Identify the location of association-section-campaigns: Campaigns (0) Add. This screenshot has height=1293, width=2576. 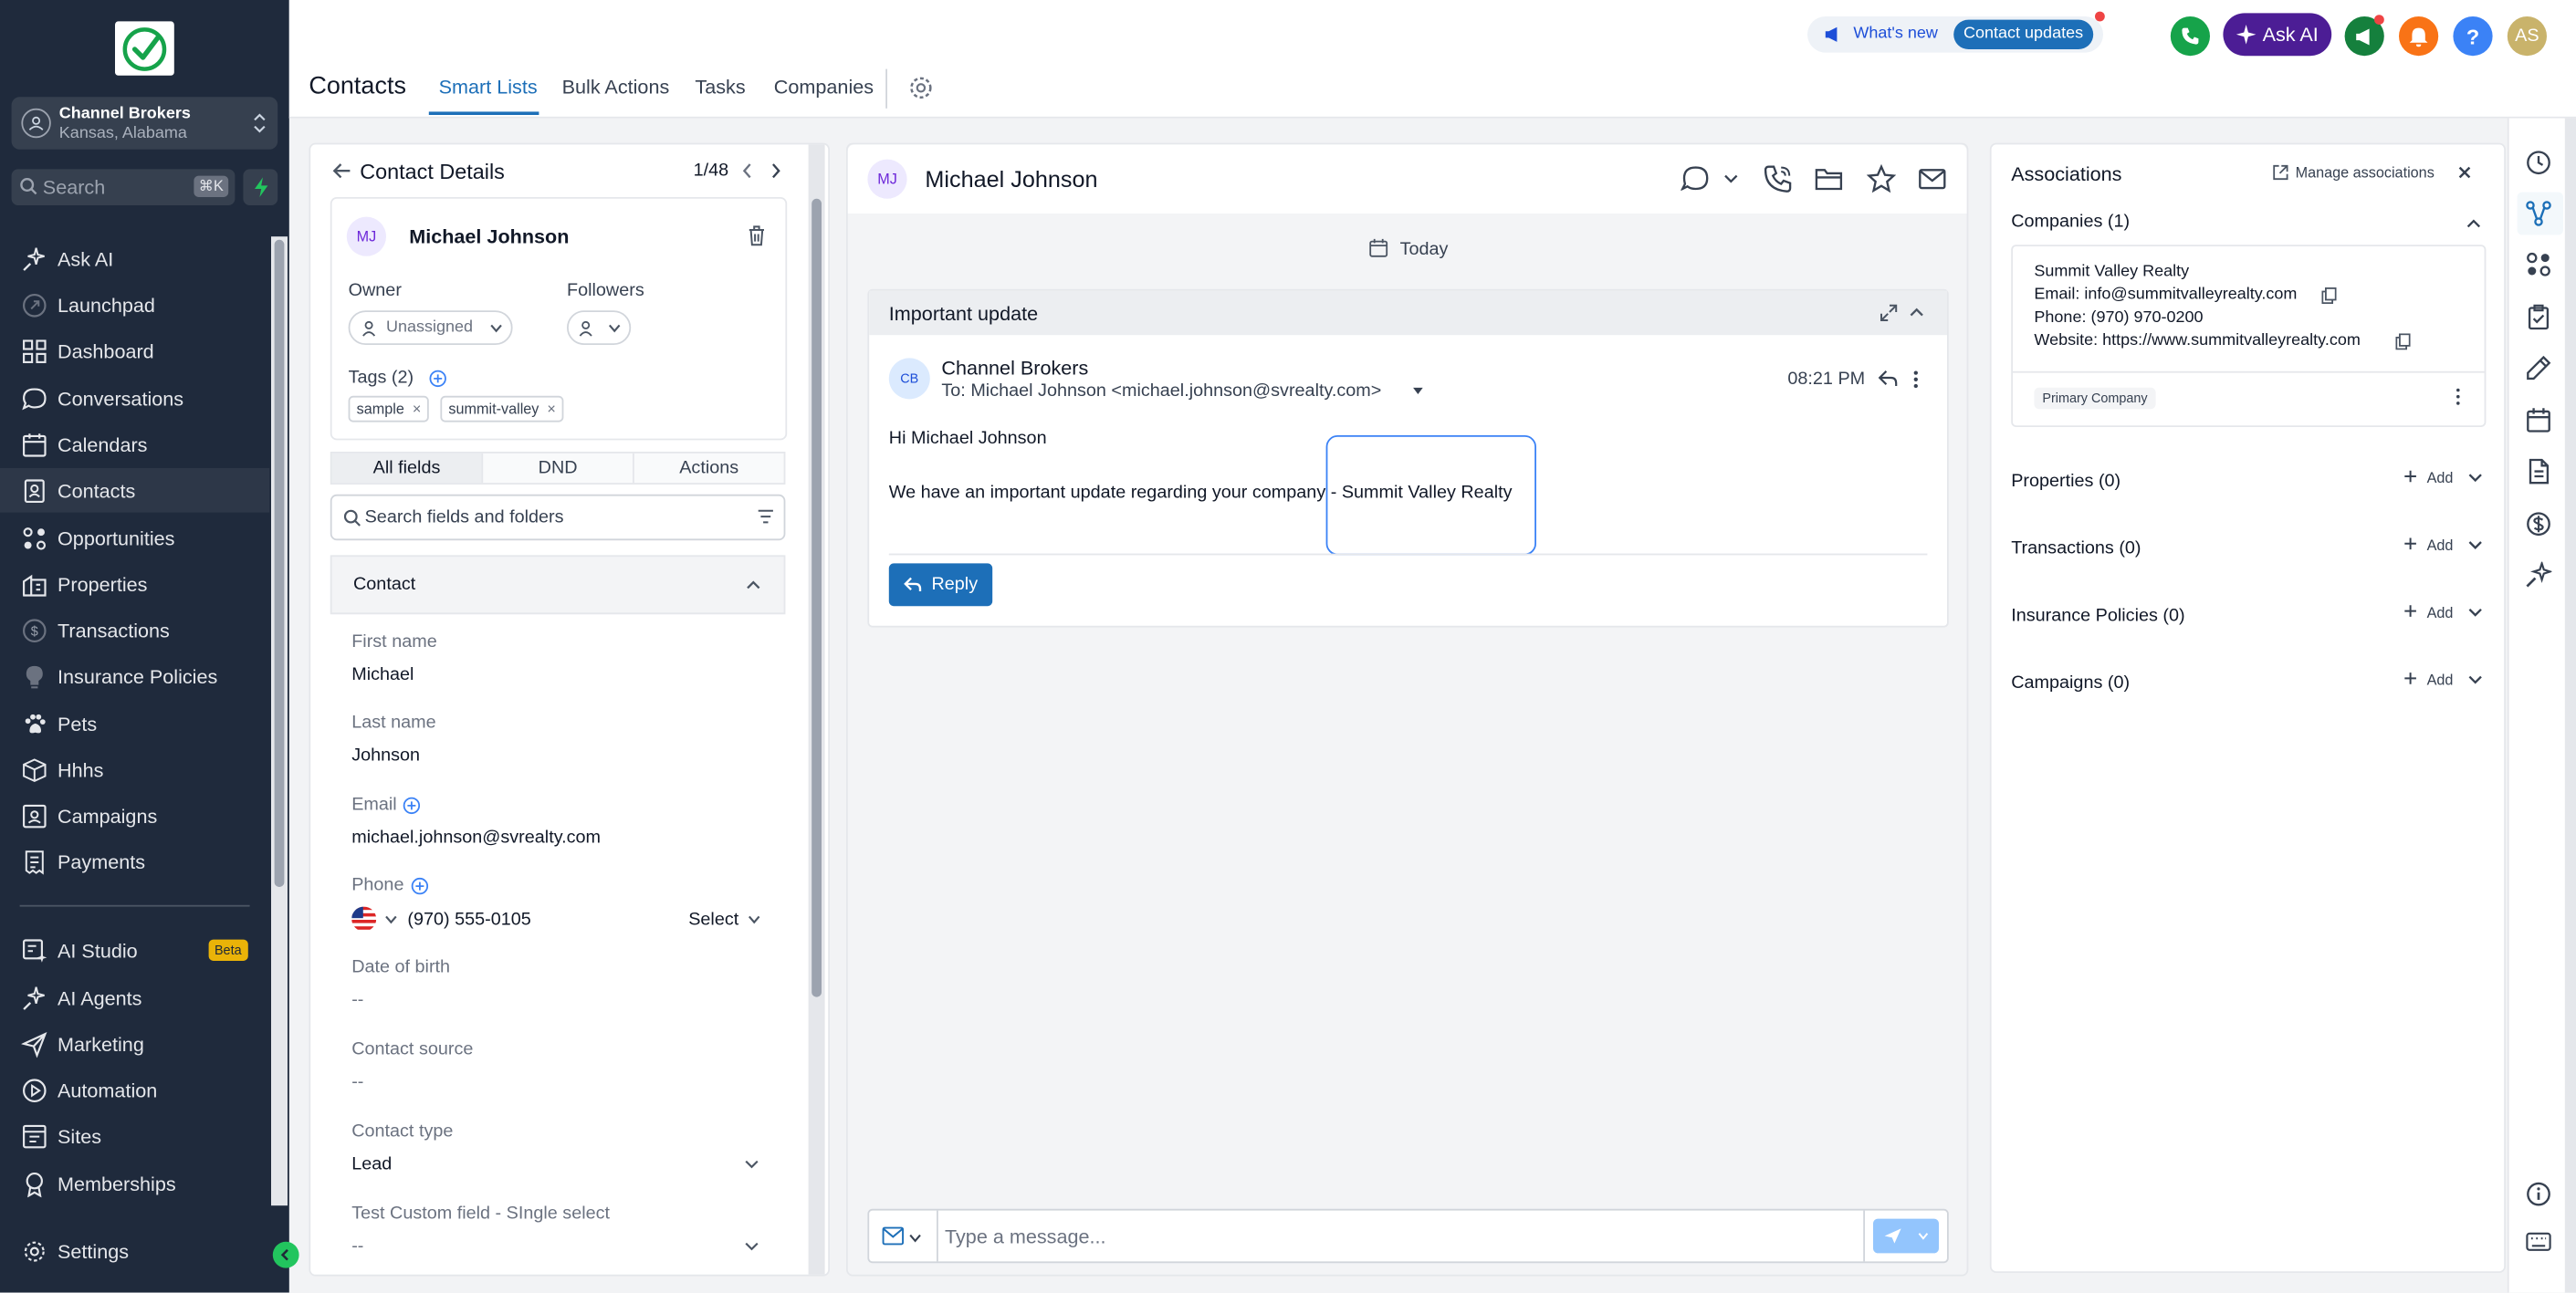
(2249, 686).